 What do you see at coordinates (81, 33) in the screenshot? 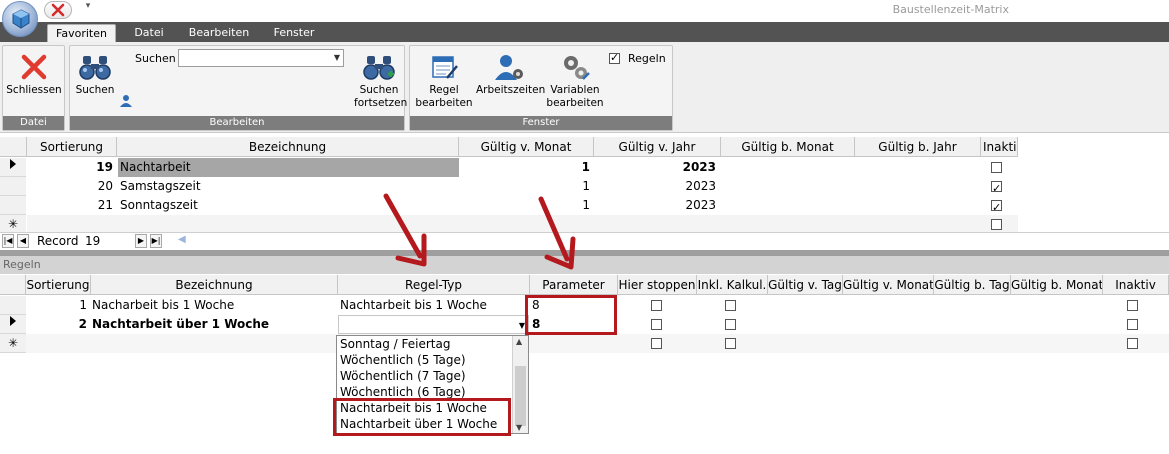
I see `tab-favoriten: Favoriten` at bounding box center [81, 33].